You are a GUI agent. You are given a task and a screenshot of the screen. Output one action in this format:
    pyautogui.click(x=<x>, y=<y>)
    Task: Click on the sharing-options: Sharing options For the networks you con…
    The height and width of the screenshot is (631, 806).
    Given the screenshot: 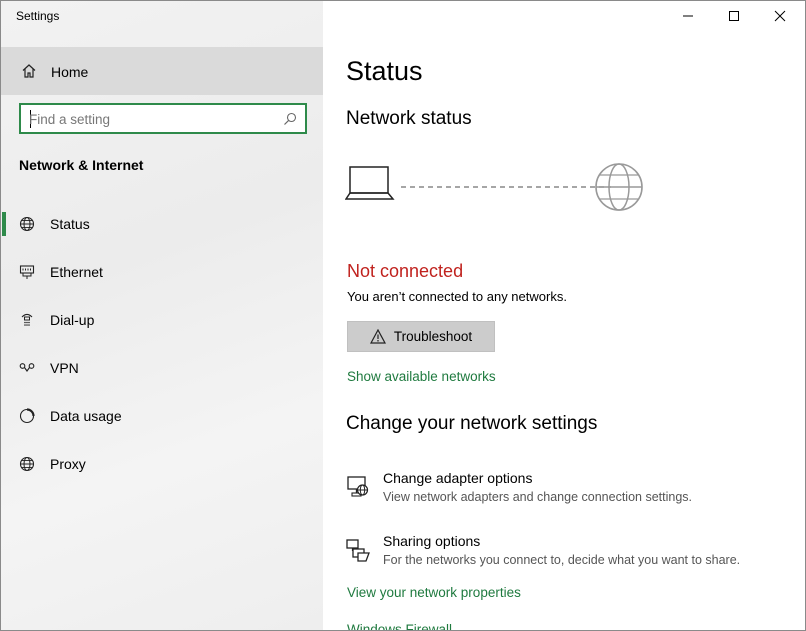 What is the action you would take?
    pyautogui.click(x=565, y=553)
    